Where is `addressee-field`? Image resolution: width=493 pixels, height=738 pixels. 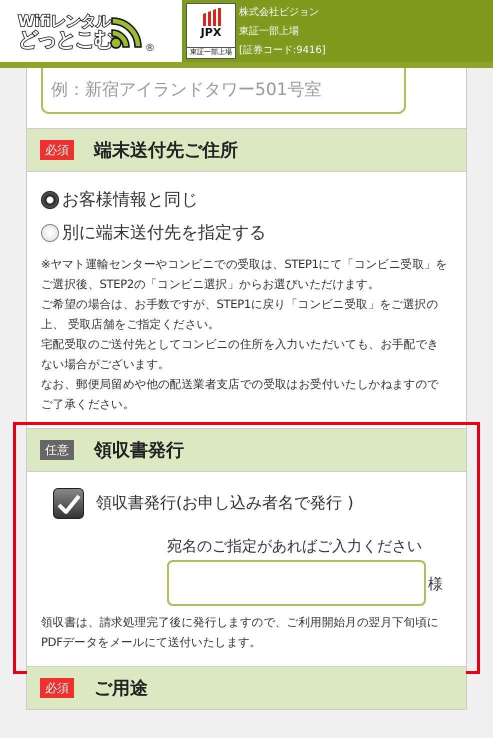
addressee-field is located at coordinates (296, 583).